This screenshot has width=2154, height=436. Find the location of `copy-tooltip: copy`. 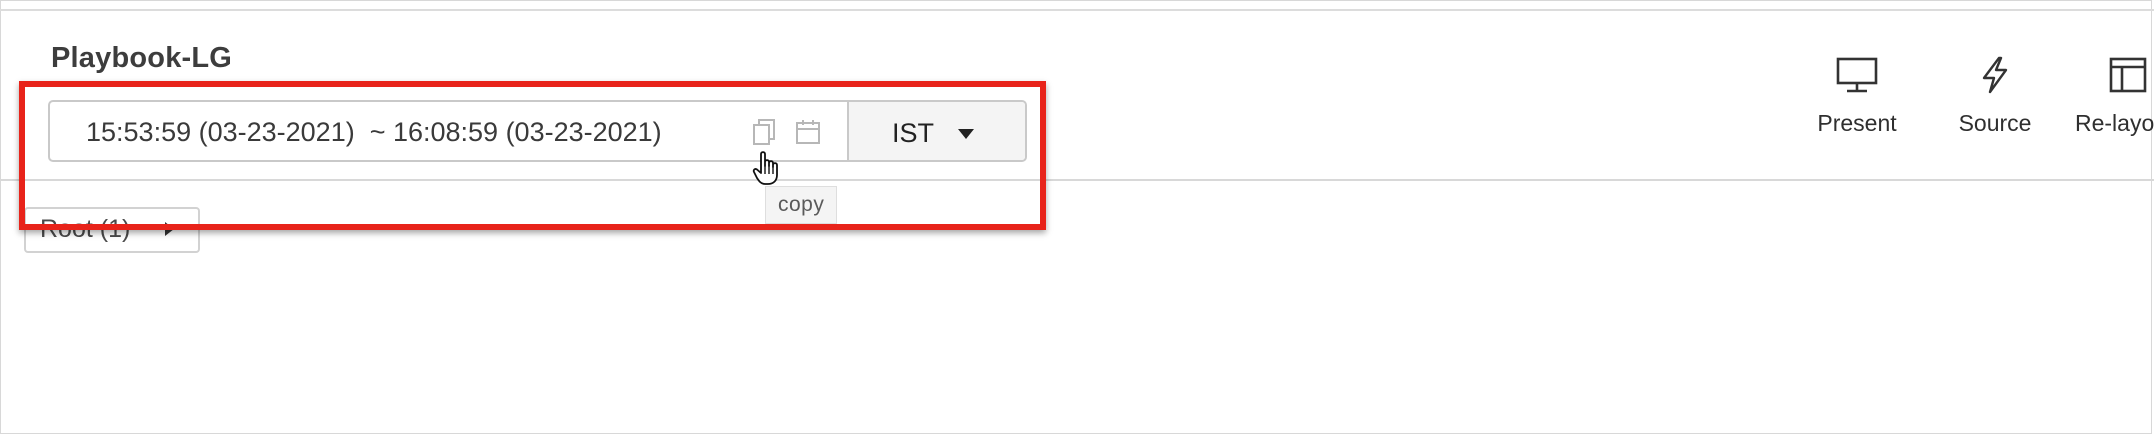

copy-tooltip: copy is located at coordinates (801, 205).